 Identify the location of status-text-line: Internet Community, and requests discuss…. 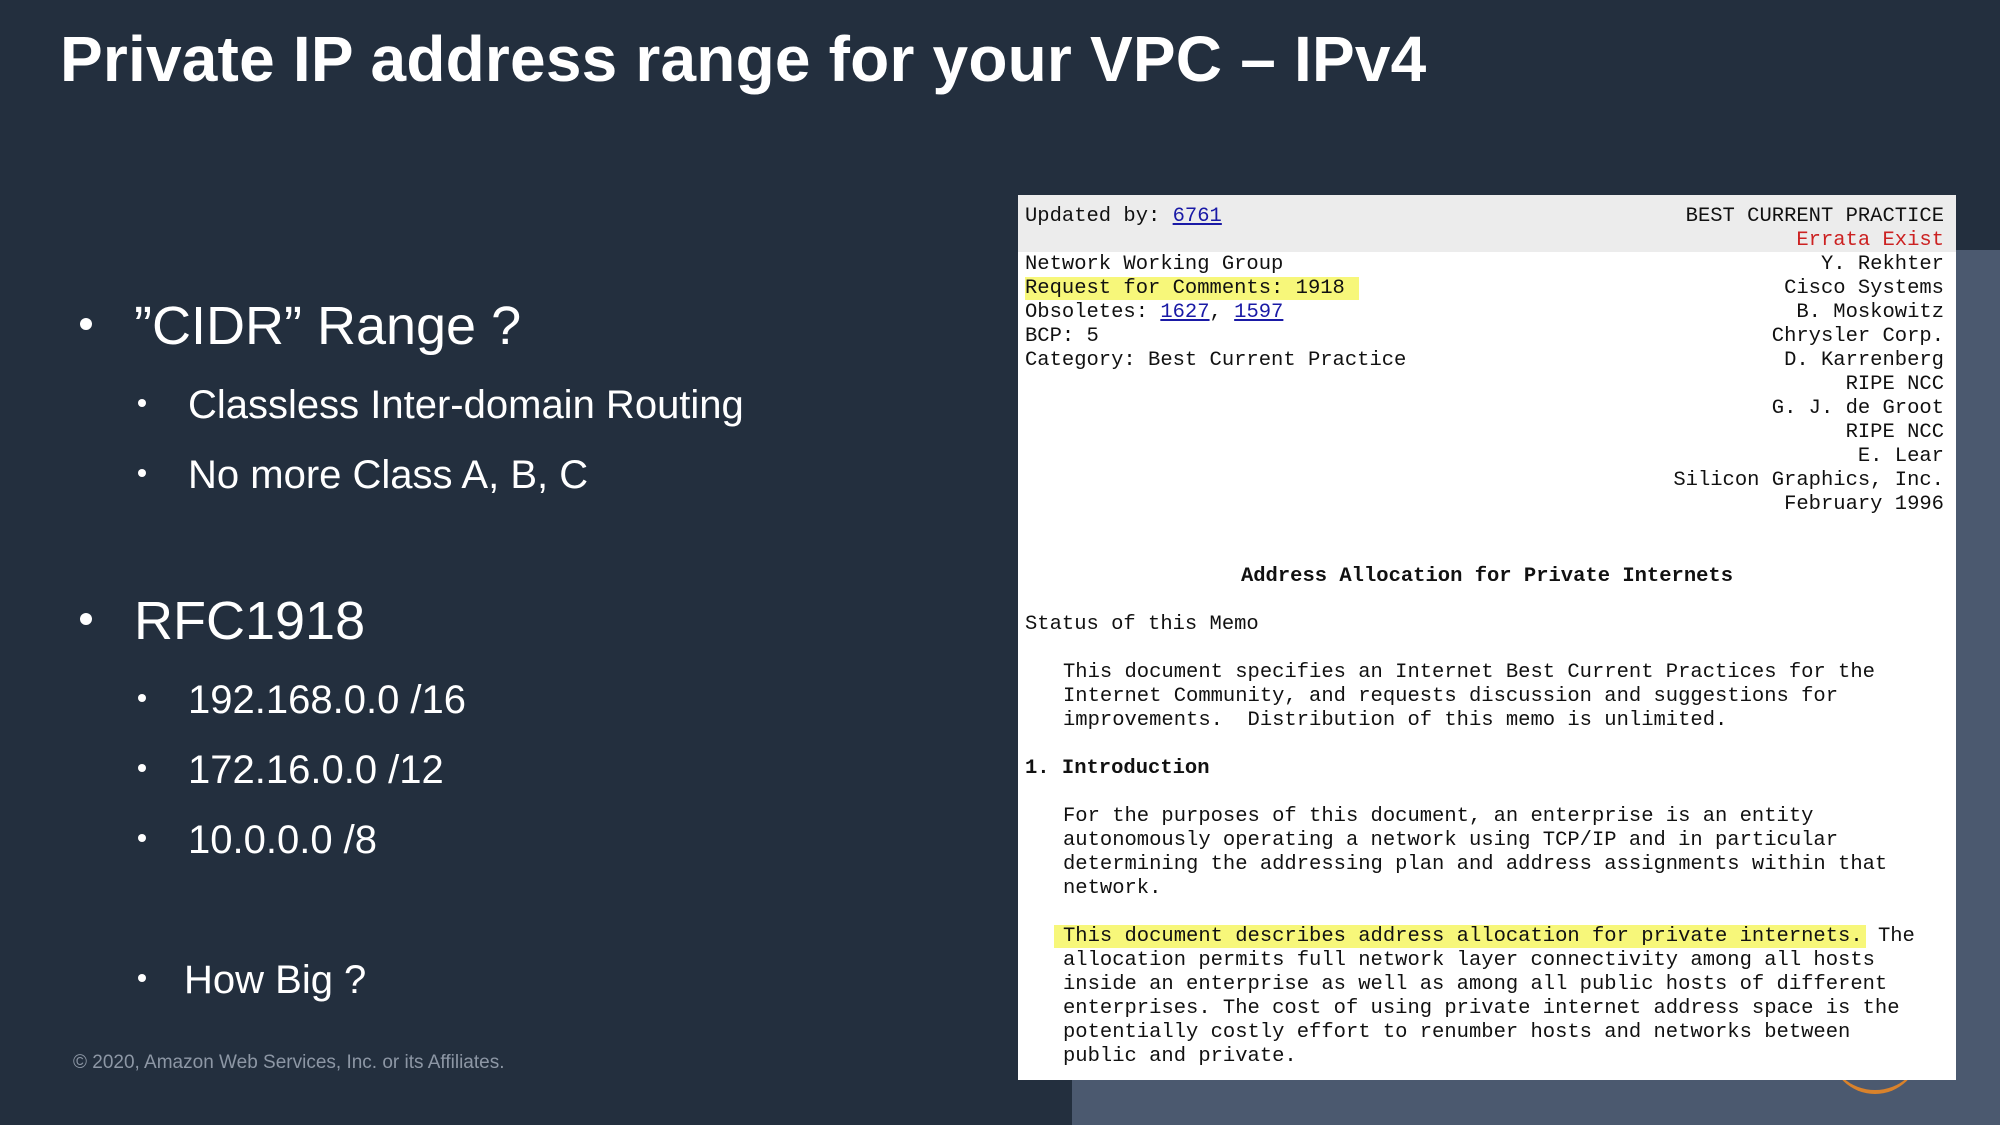
(1451, 696).